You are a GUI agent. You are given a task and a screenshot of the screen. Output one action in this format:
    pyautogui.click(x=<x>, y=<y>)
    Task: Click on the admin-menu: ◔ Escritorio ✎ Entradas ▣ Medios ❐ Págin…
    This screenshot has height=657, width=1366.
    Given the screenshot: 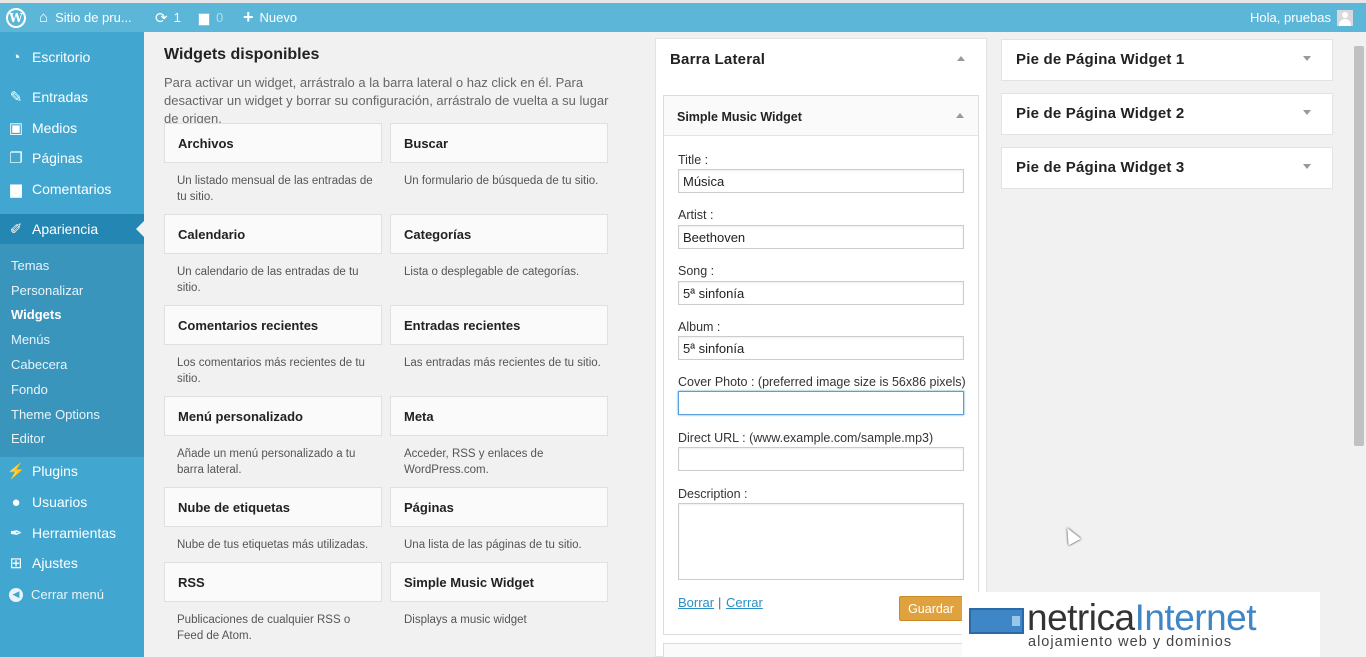 What is the action you would take?
    pyautogui.click(x=72, y=344)
    